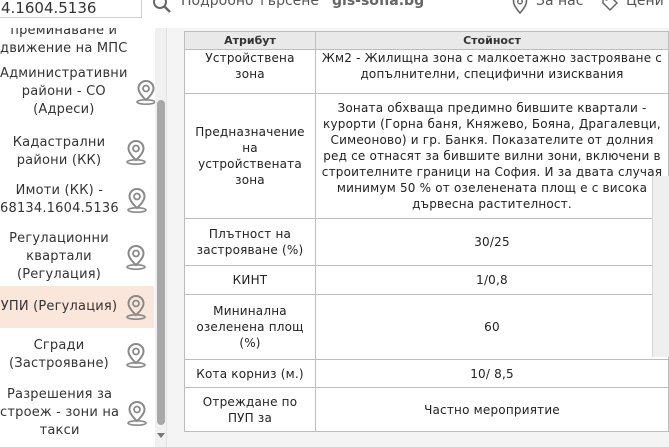  Describe the element at coordinates (492, 242) in the screenshot. I see `value-cell: 30/25` at that location.